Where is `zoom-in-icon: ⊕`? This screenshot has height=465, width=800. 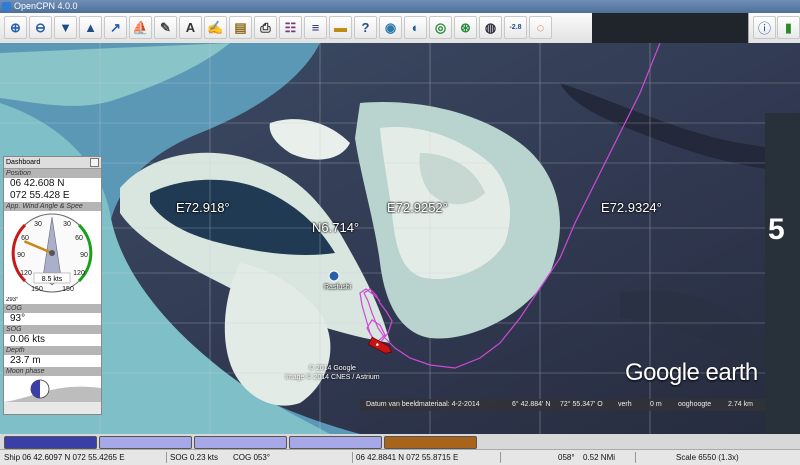 zoom-in-icon: ⊕ is located at coordinates (15, 27).